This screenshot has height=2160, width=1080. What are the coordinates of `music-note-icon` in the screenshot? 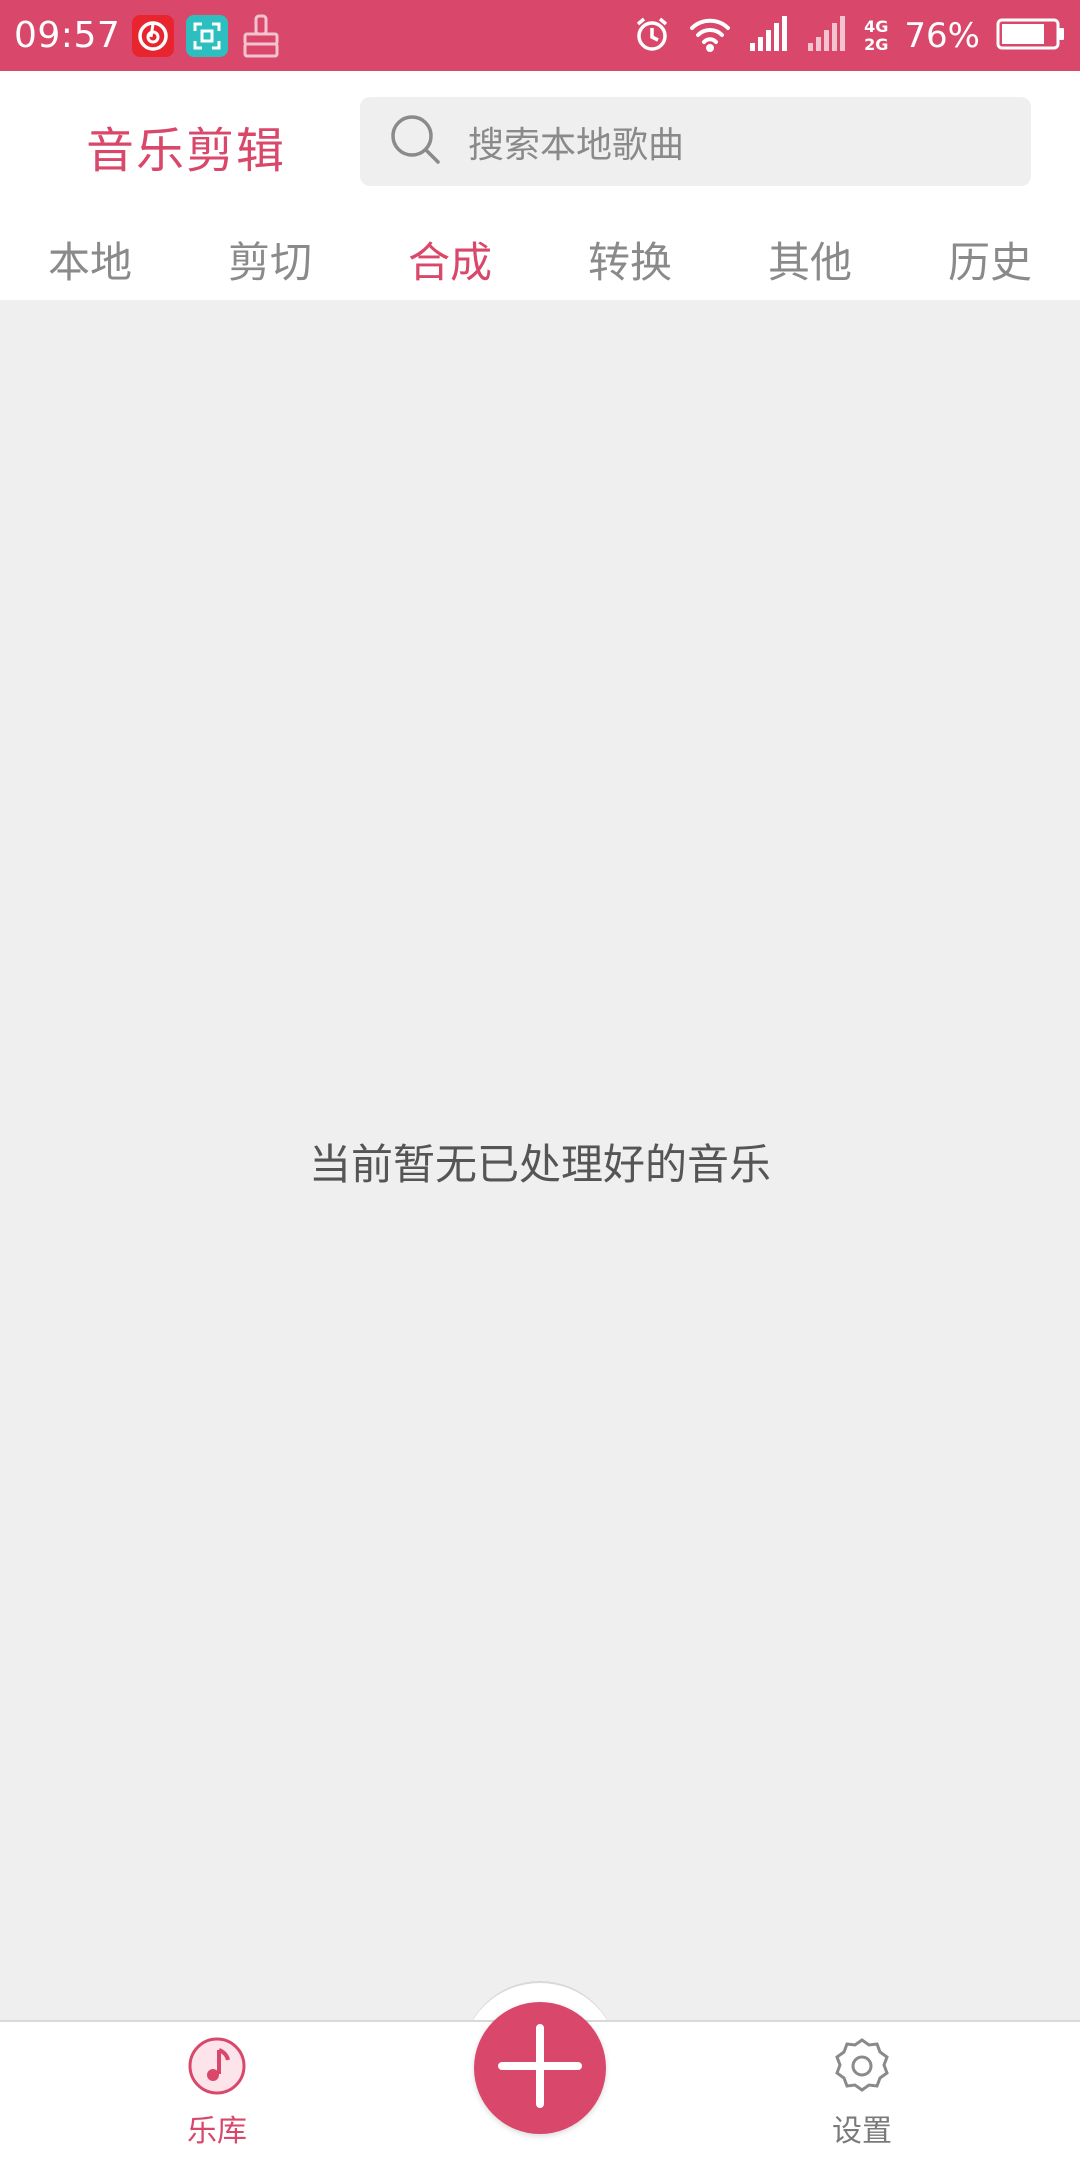 It's located at (217, 2068).